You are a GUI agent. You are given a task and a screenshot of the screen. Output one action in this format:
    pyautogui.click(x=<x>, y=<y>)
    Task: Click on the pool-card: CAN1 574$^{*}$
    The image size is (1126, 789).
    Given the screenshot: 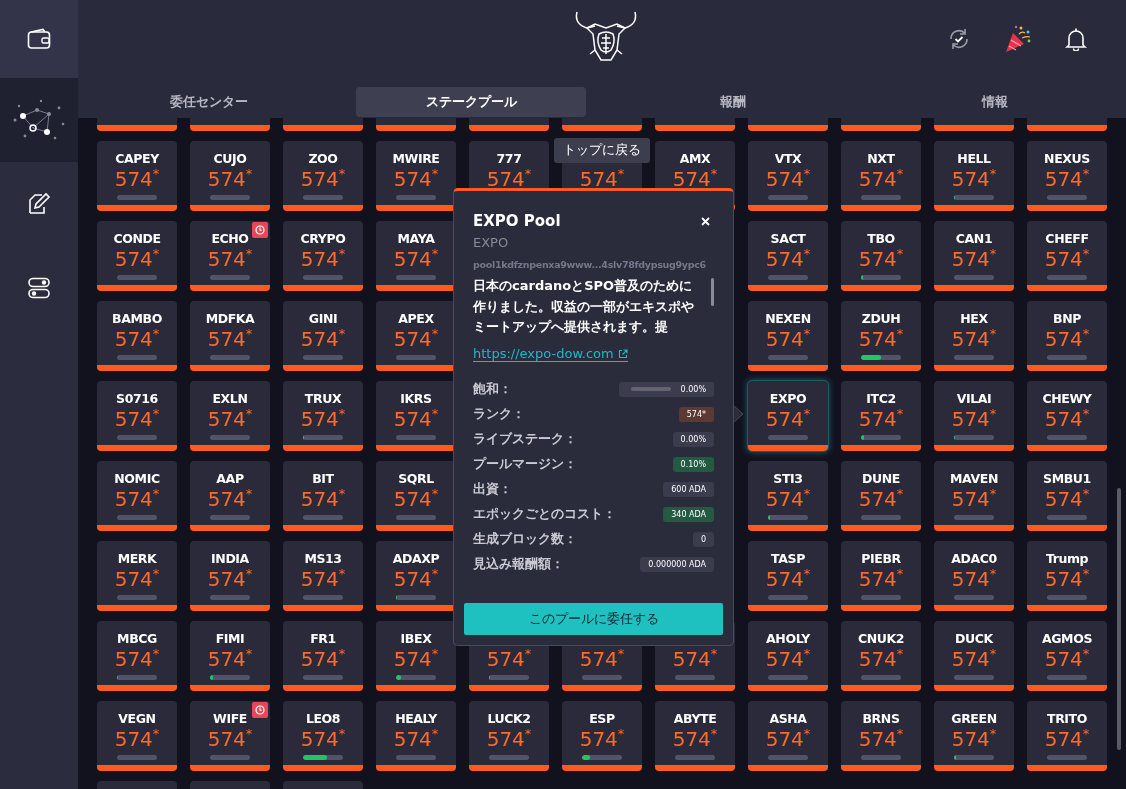 What is the action you would take?
    pyautogui.click(x=974, y=256)
    